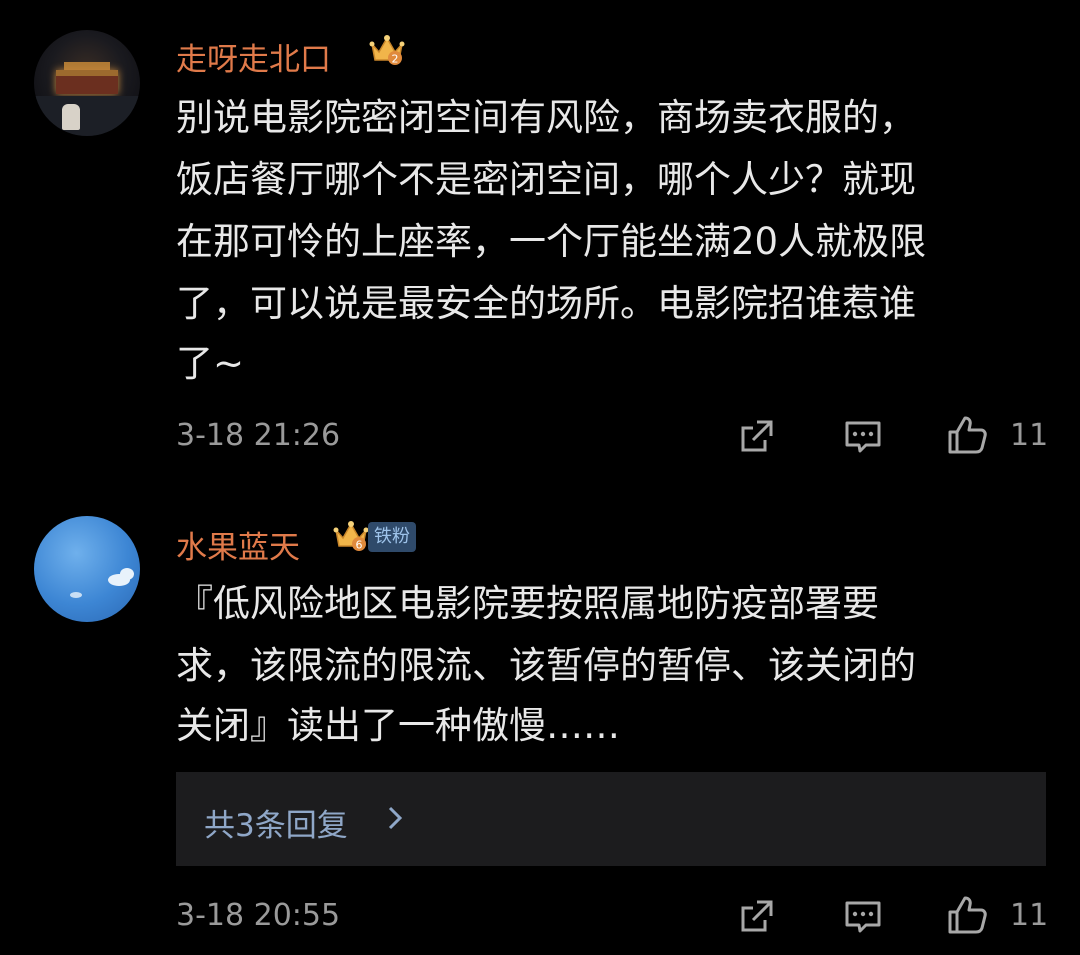 This screenshot has height=955, width=1080. I want to click on username: 水果蓝天, so click(238, 544).